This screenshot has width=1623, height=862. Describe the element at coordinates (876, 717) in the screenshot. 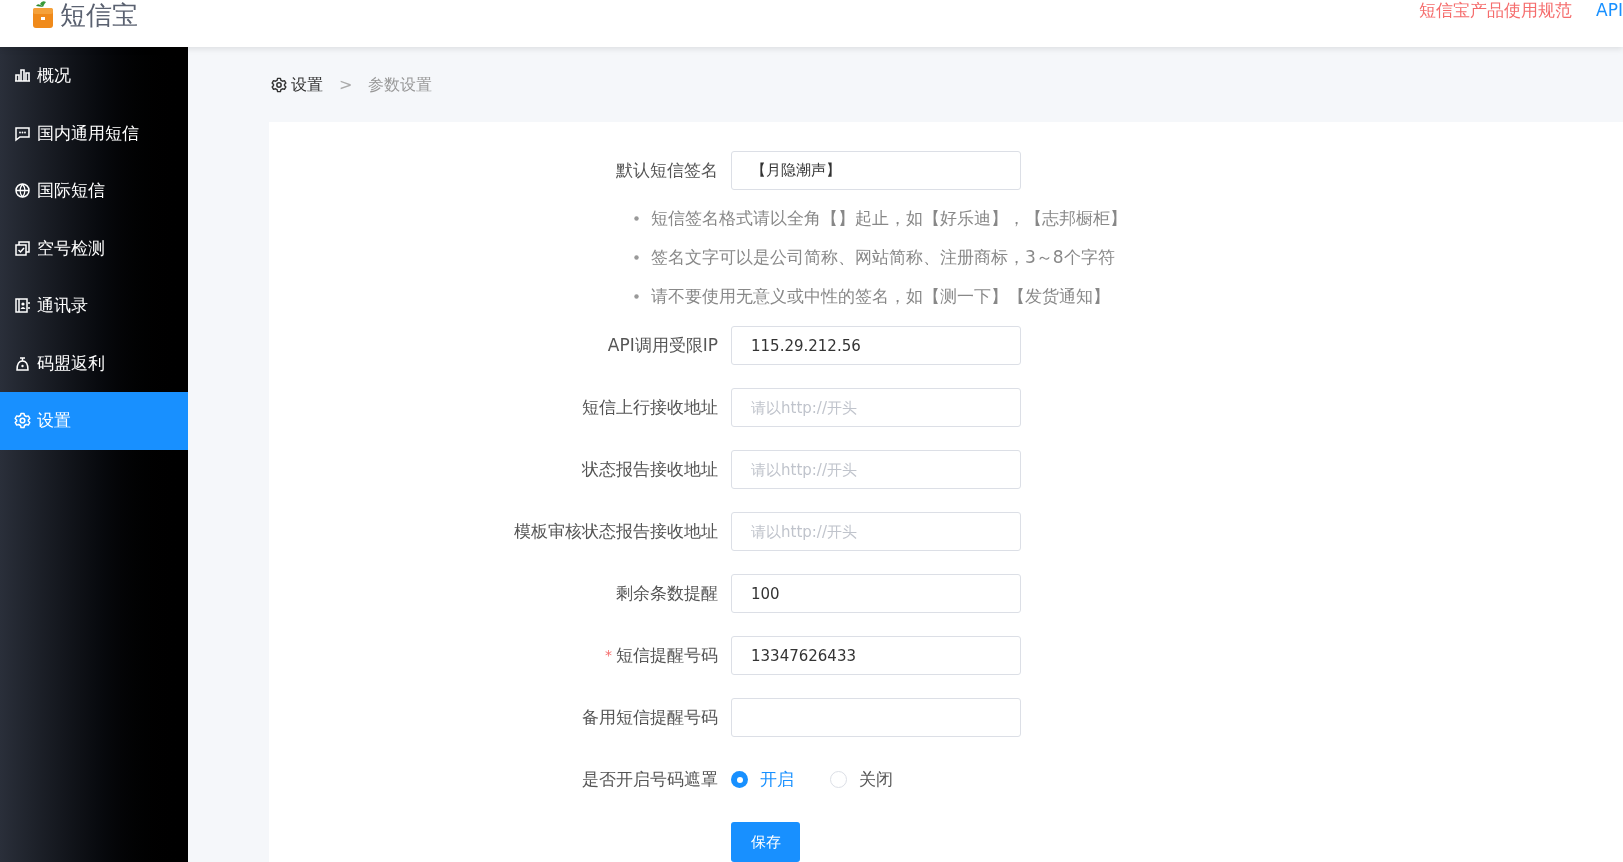

I see `input-field` at that location.